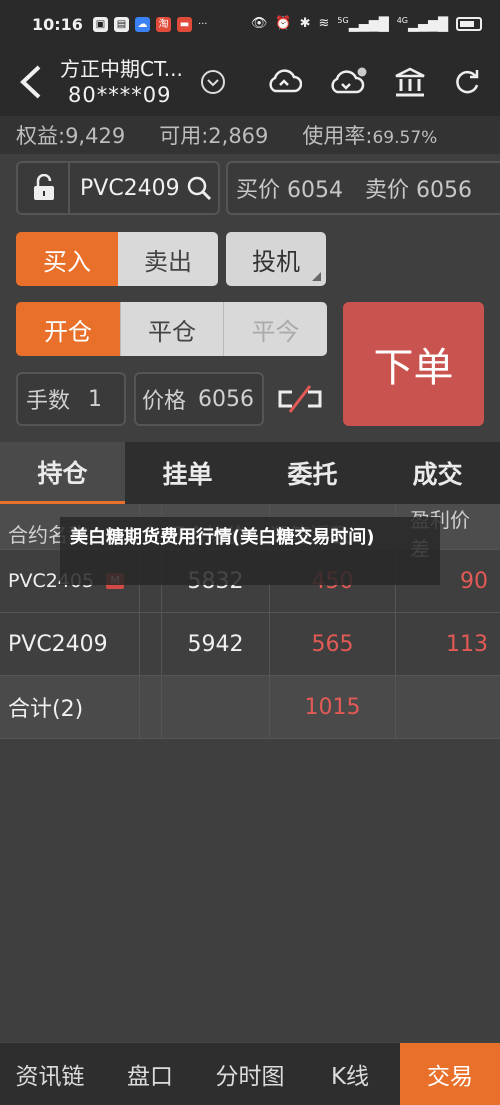 The width and height of the screenshot is (500, 1105). Describe the element at coordinates (121, 24) in the screenshot. I see `app-notification-icon: ▤` at that location.